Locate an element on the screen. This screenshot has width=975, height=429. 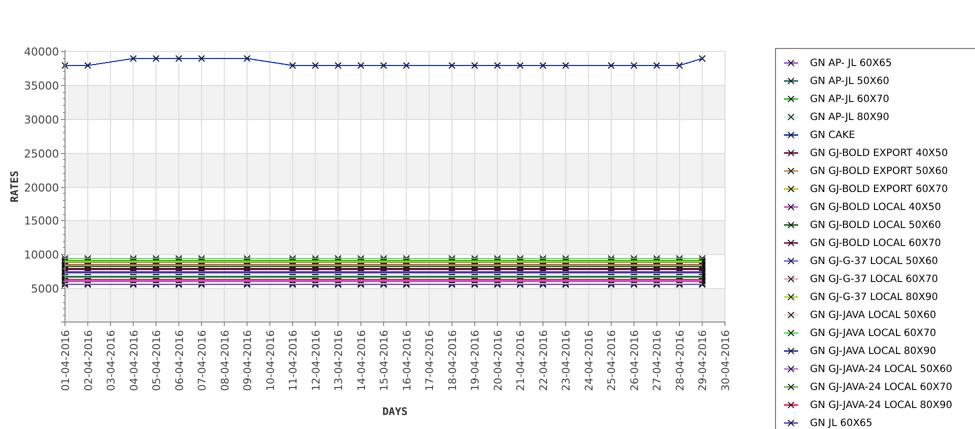
legend-label: GN JL 60X65 is located at coordinates (841, 422).